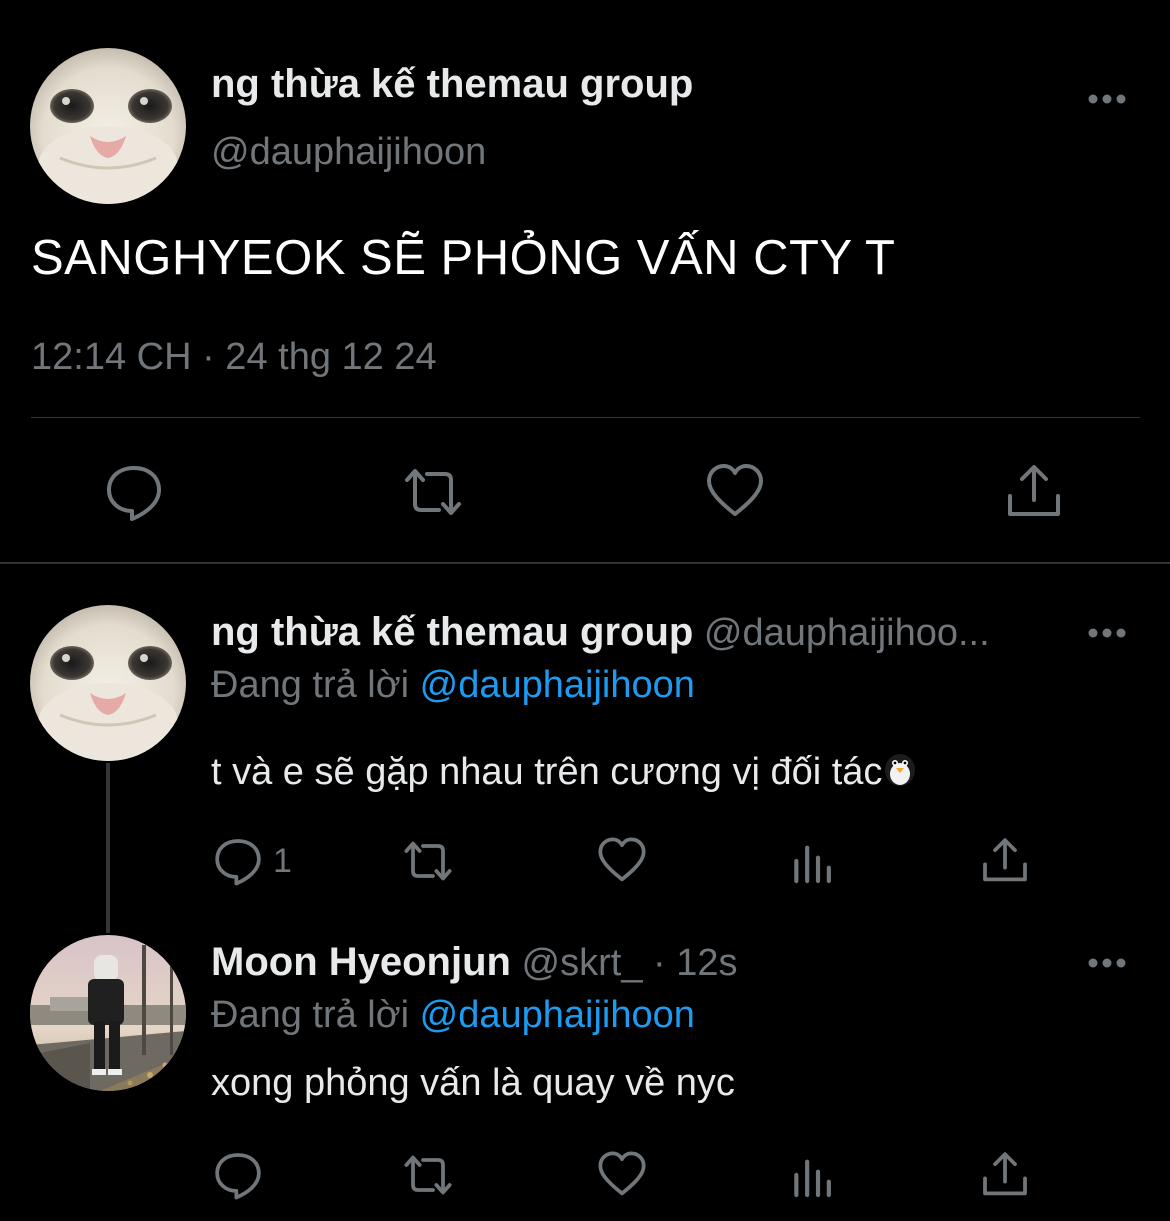  What do you see at coordinates (473, 1083) in the screenshot?
I see `reply-2-text: xong phỏng vấn là quay về nyc` at bounding box center [473, 1083].